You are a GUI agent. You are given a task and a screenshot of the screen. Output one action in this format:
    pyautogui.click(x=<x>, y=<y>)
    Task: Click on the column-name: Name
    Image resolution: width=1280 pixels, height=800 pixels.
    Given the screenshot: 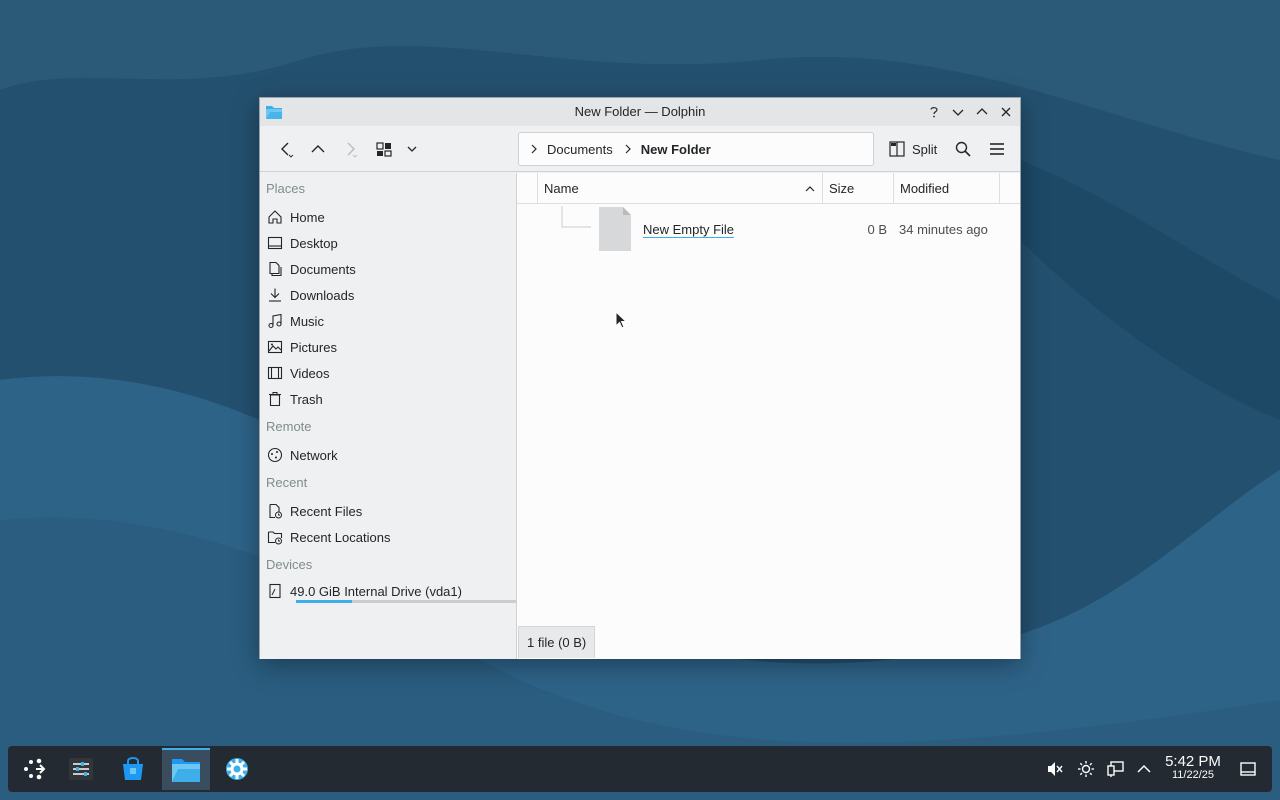 What is the action you would take?
    pyautogui.click(x=679, y=188)
    